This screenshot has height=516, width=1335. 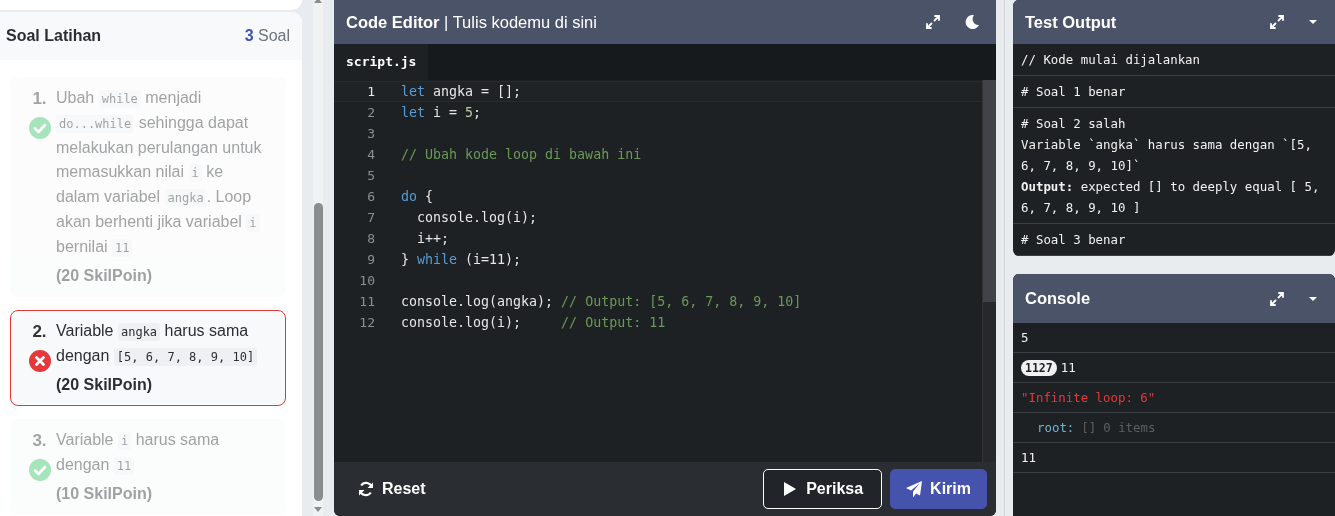 What do you see at coordinates (267, 36) in the screenshot?
I see `question-count: 3 Soal` at bounding box center [267, 36].